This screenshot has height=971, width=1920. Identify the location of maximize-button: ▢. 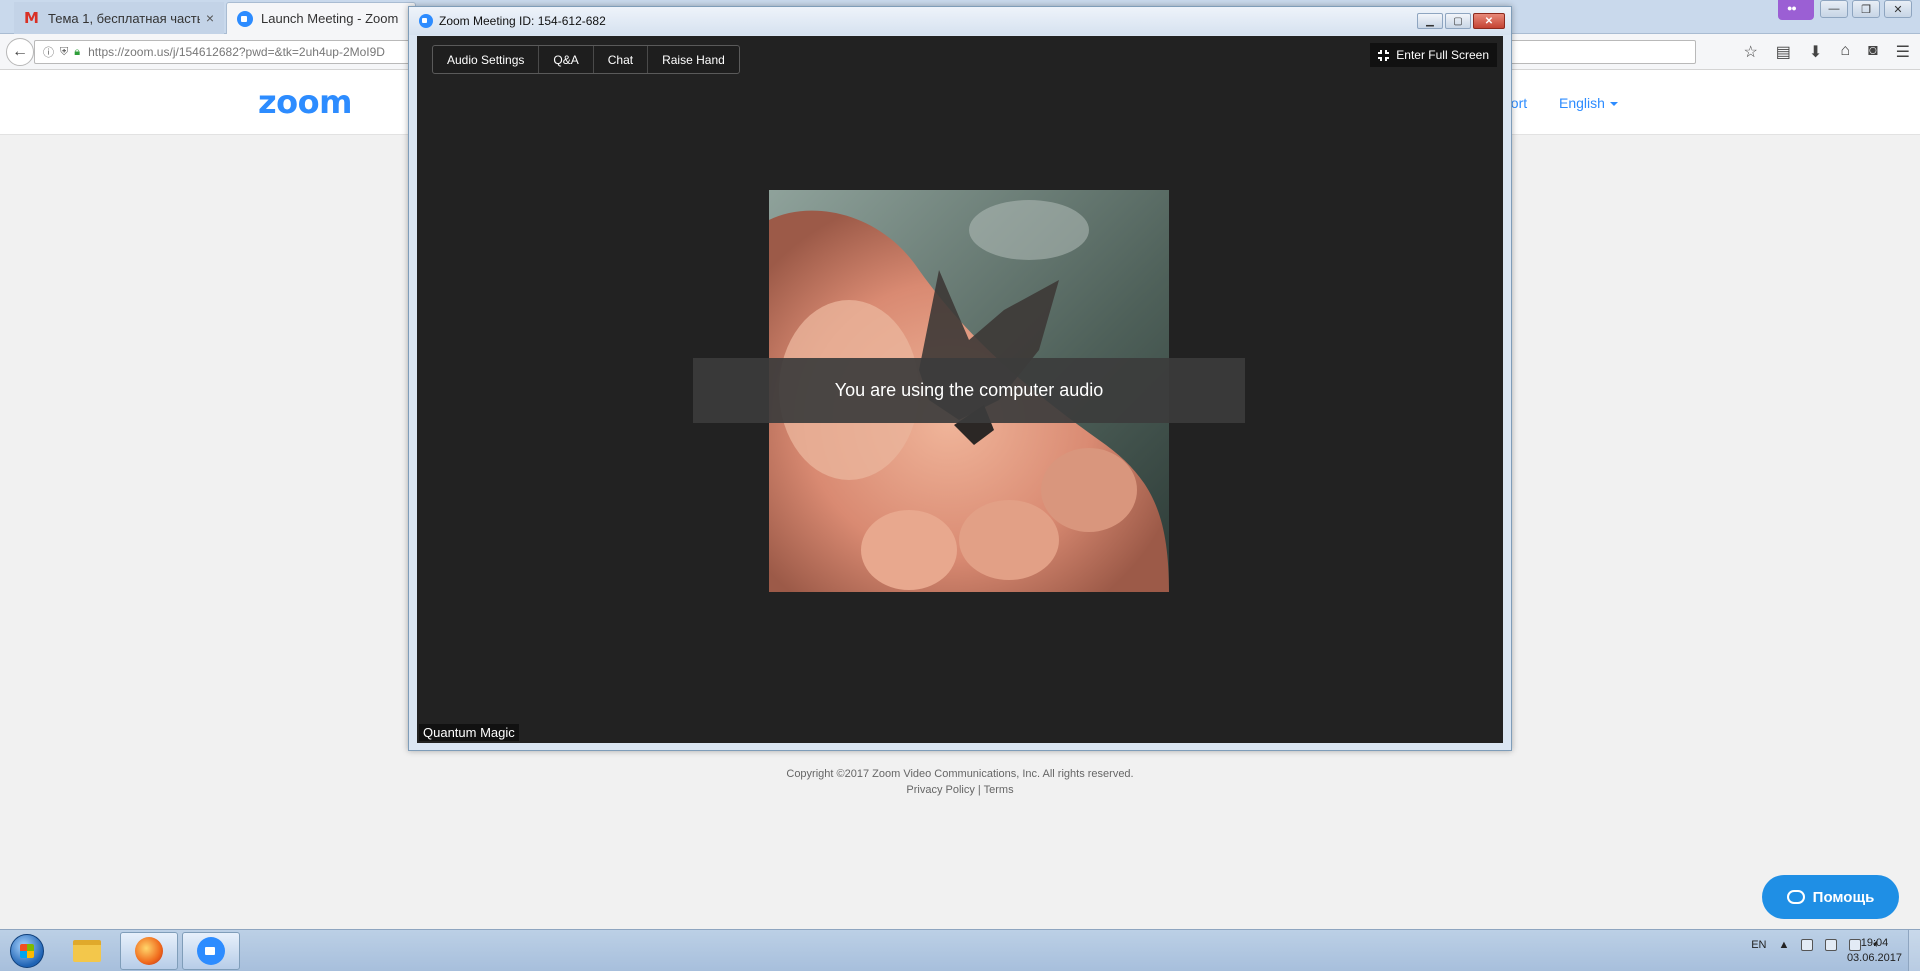
(1458, 21).